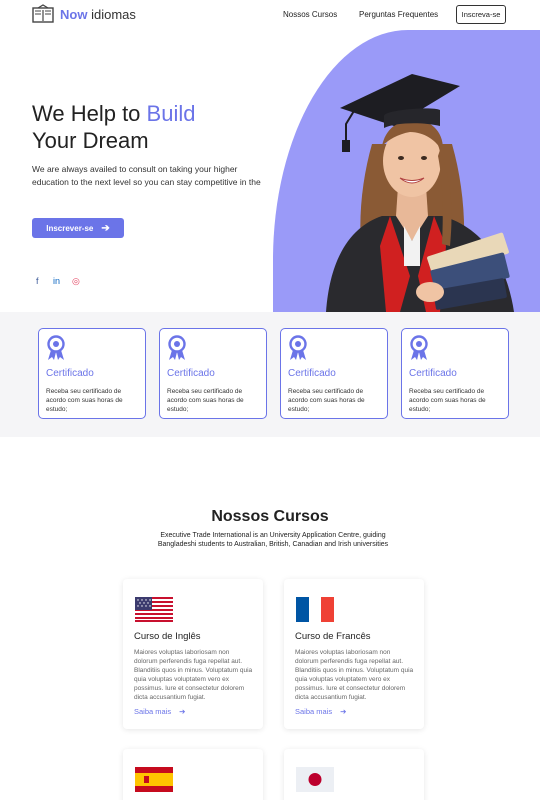 The height and width of the screenshot is (800, 540). What do you see at coordinates (310, 14) in the screenshot?
I see `nav-nossos-cursos: Nossos Cursos` at bounding box center [310, 14].